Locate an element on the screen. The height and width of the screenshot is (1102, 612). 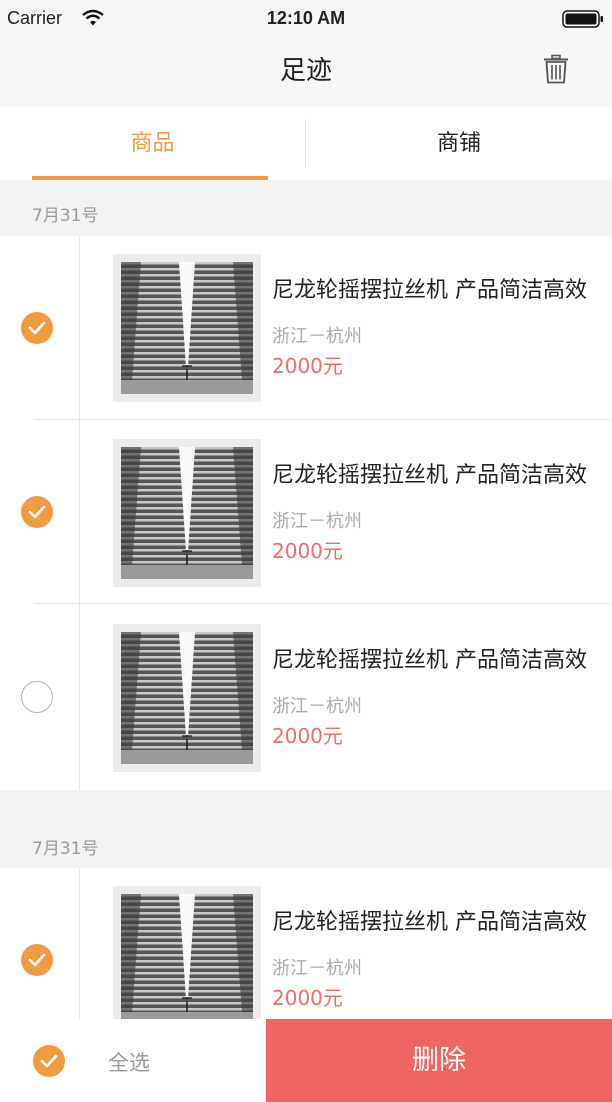
status-bar: Carrier 12:10 AM is located at coordinates (306, 19).